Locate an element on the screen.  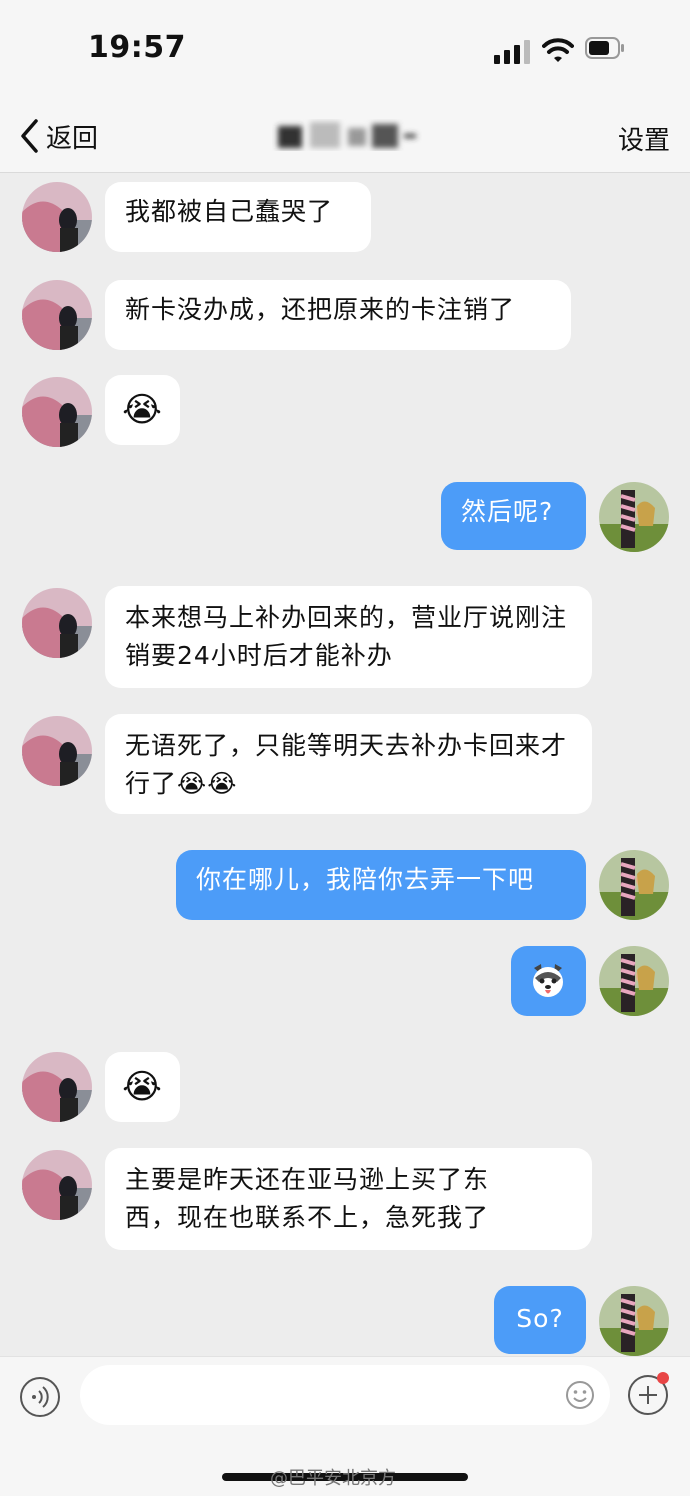
message-bubble: So? is located at coordinates (540, 1320).